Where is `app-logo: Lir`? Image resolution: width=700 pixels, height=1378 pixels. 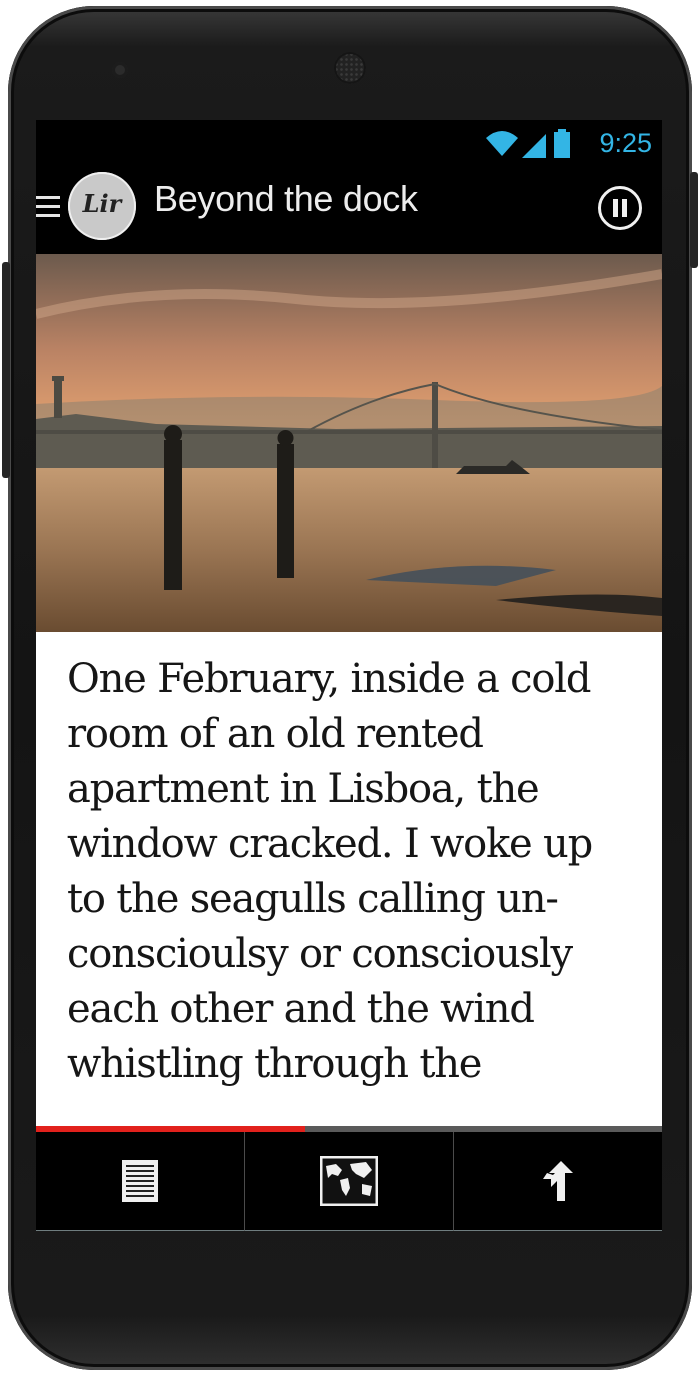
app-logo: Lir is located at coordinates (102, 206).